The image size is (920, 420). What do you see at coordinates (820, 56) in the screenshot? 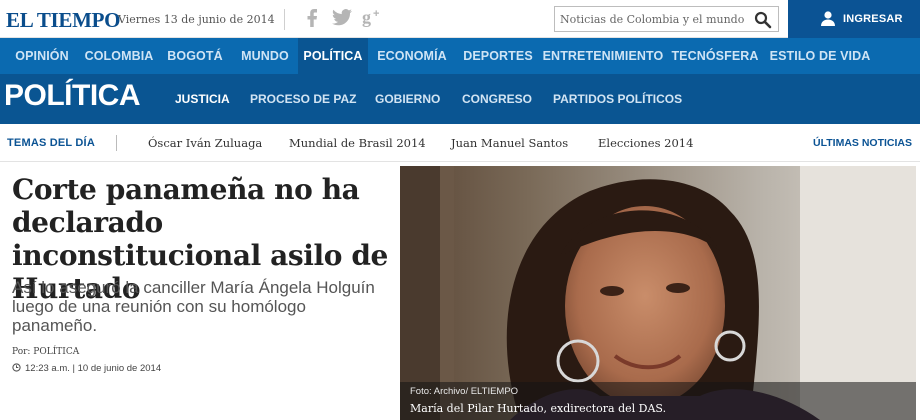
I see `nav-item-estilo-de-vida: ESTILO DE VIDA` at bounding box center [820, 56].